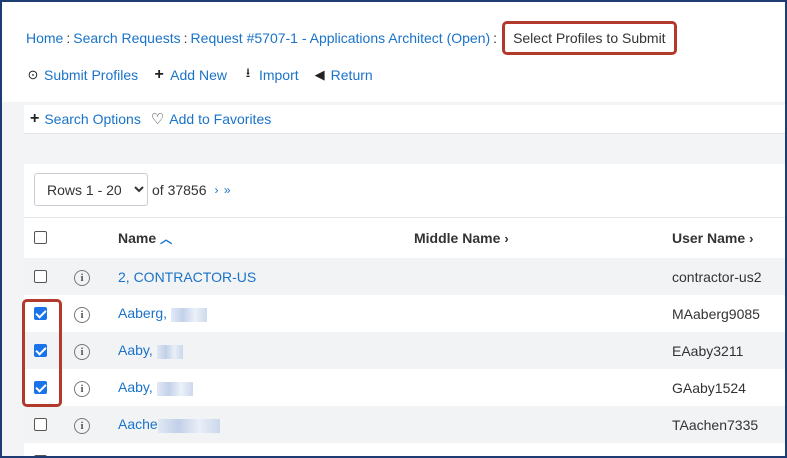 The width and height of the screenshot is (787, 458). I want to click on row-user-name: GAaby1524, so click(709, 387).